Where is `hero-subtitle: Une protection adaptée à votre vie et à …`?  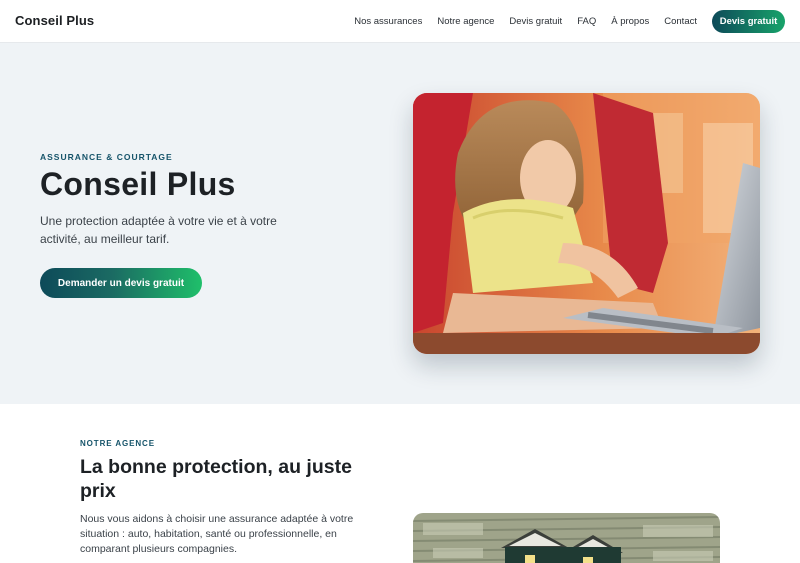
hero-subtitle: Une protection adaptée à votre vie et à … is located at coordinates (158, 230).